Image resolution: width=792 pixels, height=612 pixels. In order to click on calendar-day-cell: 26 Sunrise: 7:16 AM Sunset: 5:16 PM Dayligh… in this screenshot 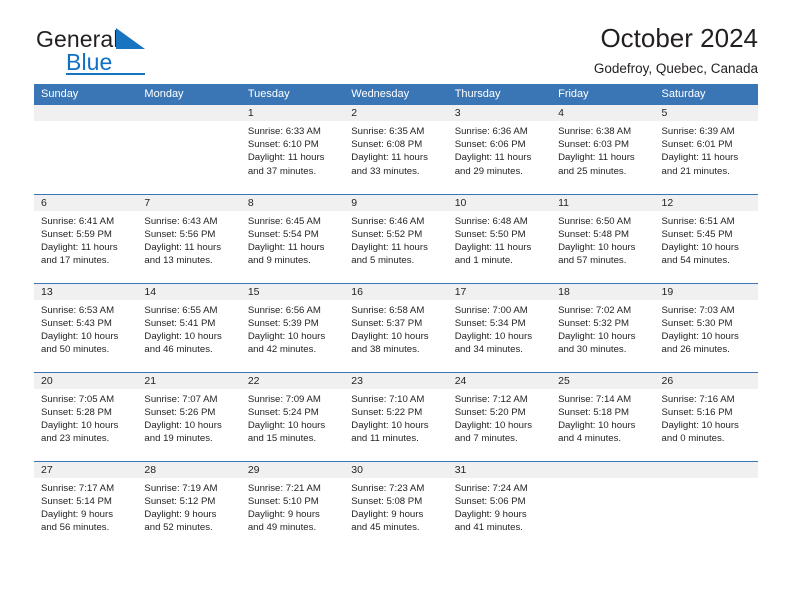, I will do `click(706, 416)`.